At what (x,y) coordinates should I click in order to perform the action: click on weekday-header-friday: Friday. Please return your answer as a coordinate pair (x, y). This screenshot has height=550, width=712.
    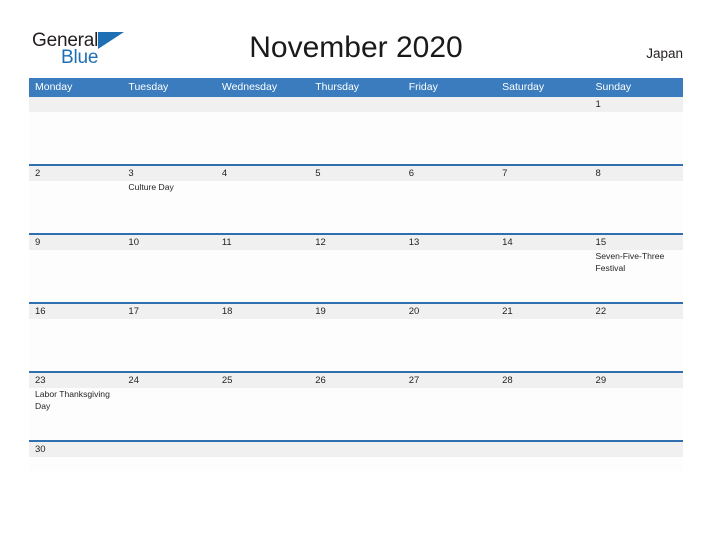
    Looking at the image, I should click on (423, 87).